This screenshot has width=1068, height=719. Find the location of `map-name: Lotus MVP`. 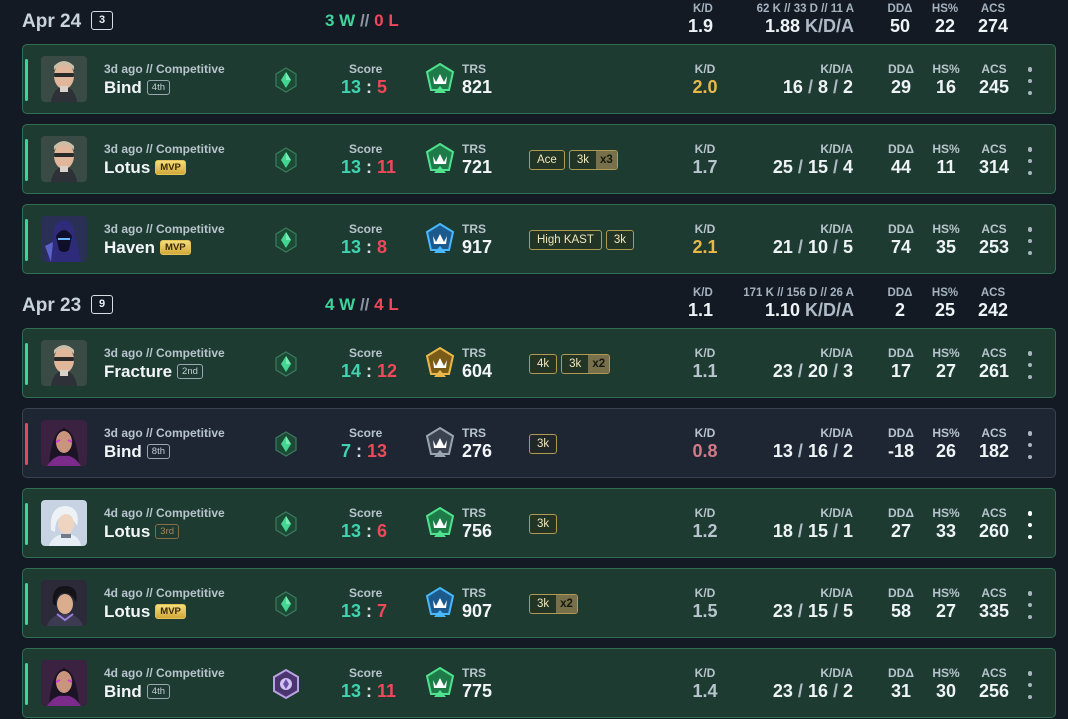

map-name: Lotus MVP is located at coordinates (145, 168).